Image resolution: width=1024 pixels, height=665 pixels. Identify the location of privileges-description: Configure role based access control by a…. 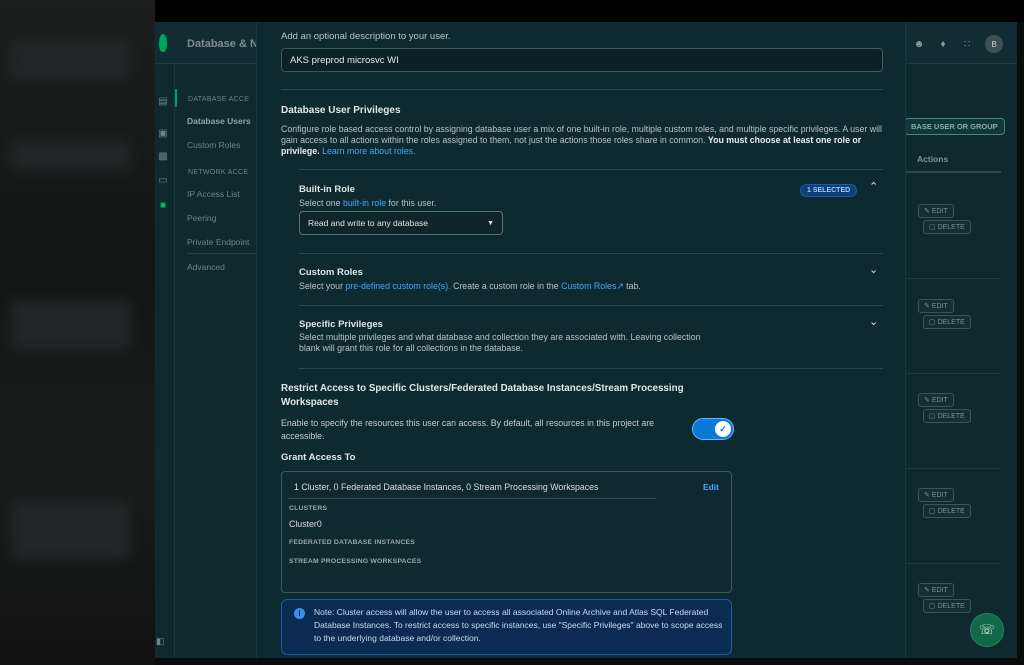
(583, 140).